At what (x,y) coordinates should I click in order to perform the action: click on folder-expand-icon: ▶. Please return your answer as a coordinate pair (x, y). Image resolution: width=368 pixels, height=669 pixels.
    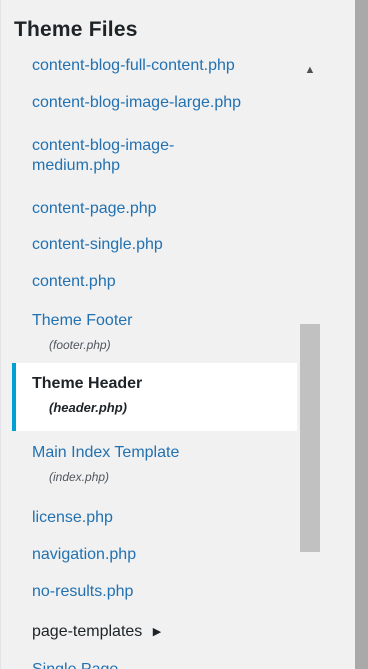
    Looking at the image, I should click on (157, 632).